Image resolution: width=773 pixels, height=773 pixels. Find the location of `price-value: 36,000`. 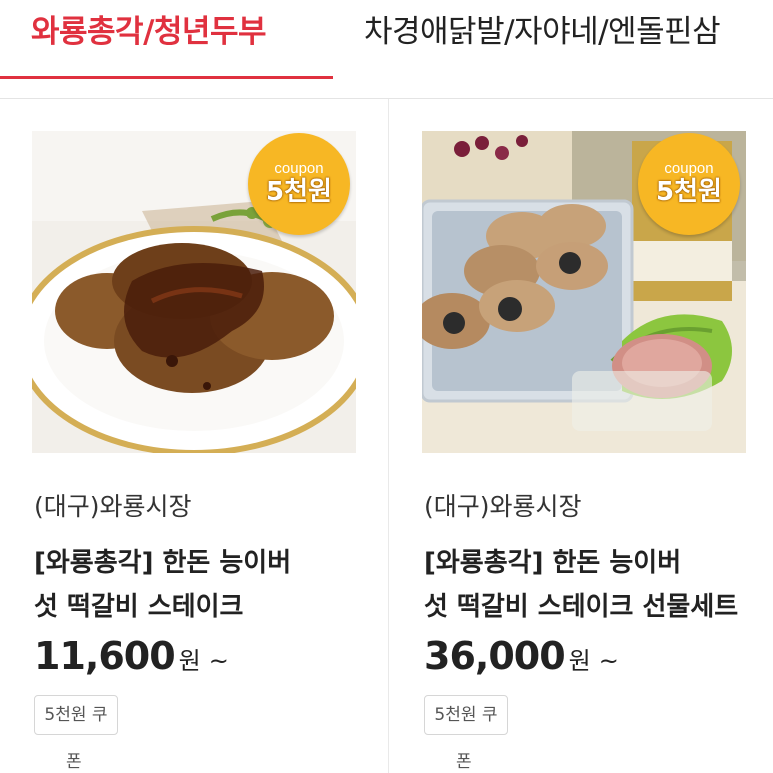

price-value: 36,000 is located at coordinates (495, 656).